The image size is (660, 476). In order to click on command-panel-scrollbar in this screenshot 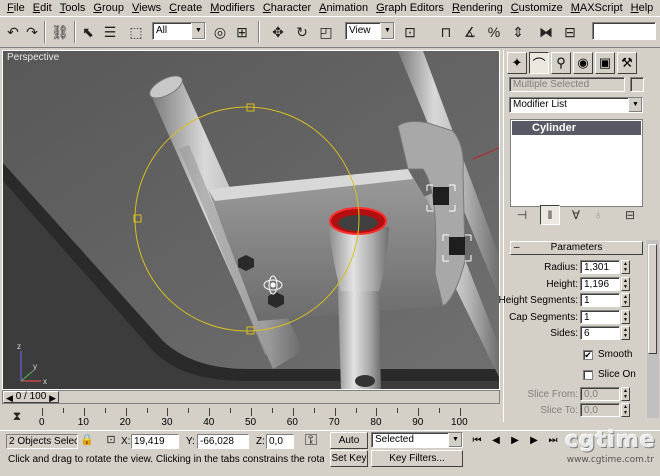, I will do `click(653, 329)`.